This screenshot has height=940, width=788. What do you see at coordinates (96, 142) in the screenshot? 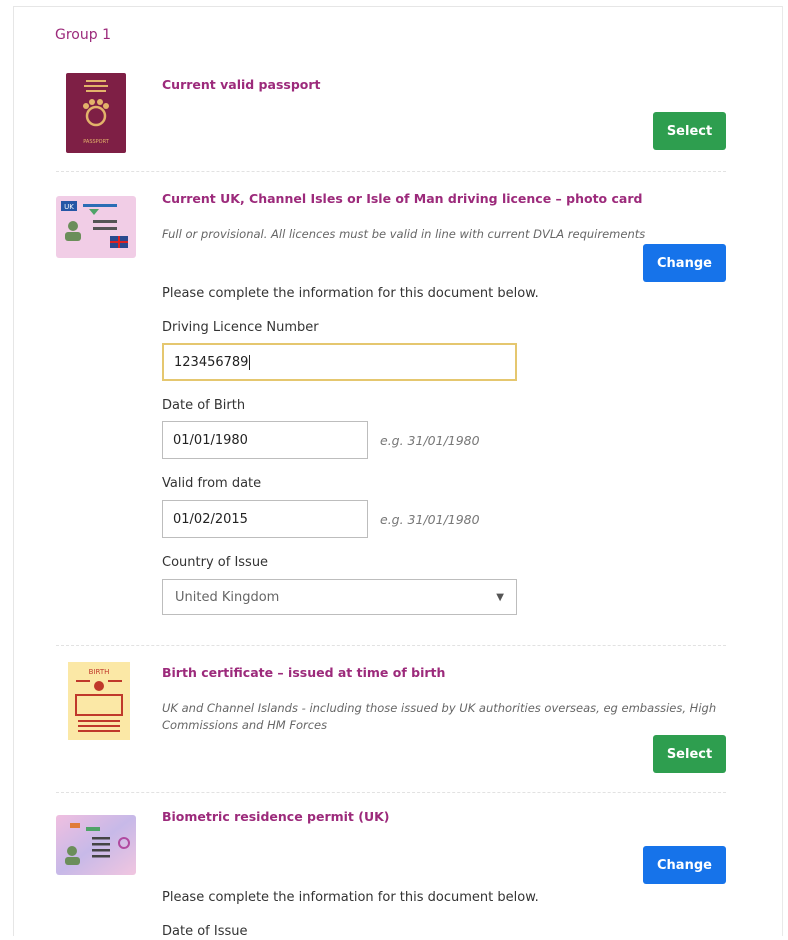
I see `passport-icon-label: PASSPORT` at bounding box center [96, 142].